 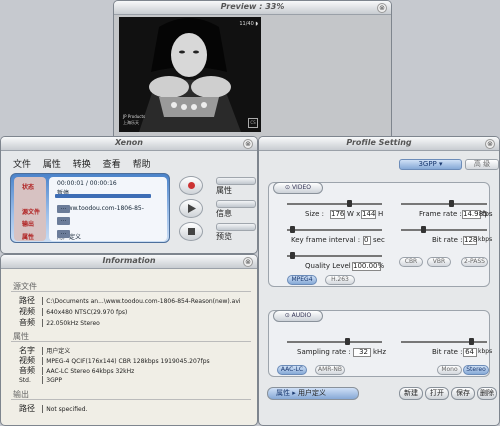 I want to click on quality-slider, so click(x=334, y=255).